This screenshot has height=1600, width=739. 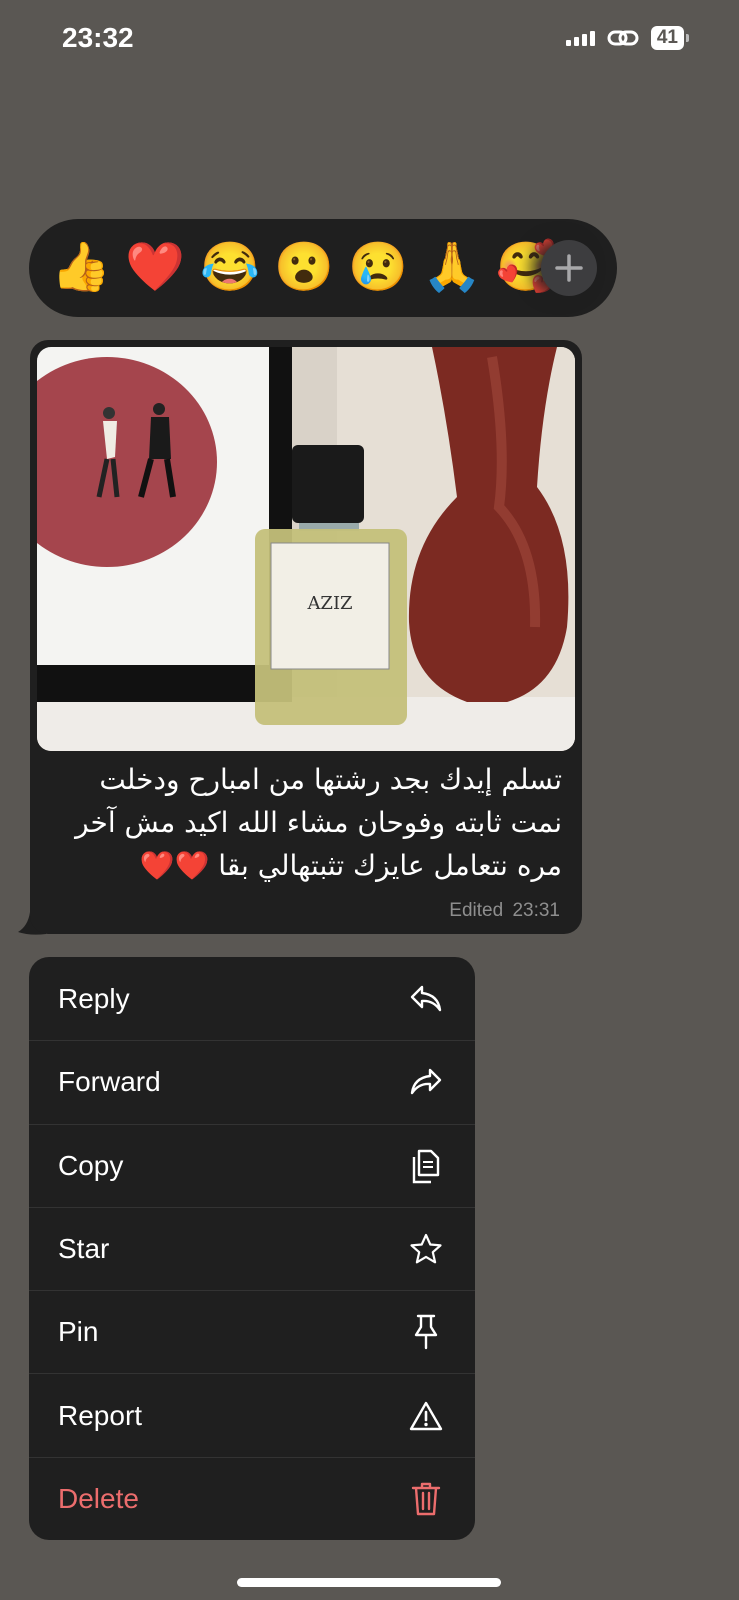 I want to click on menu-item-forward: Forward, so click(x=252, y=1081).